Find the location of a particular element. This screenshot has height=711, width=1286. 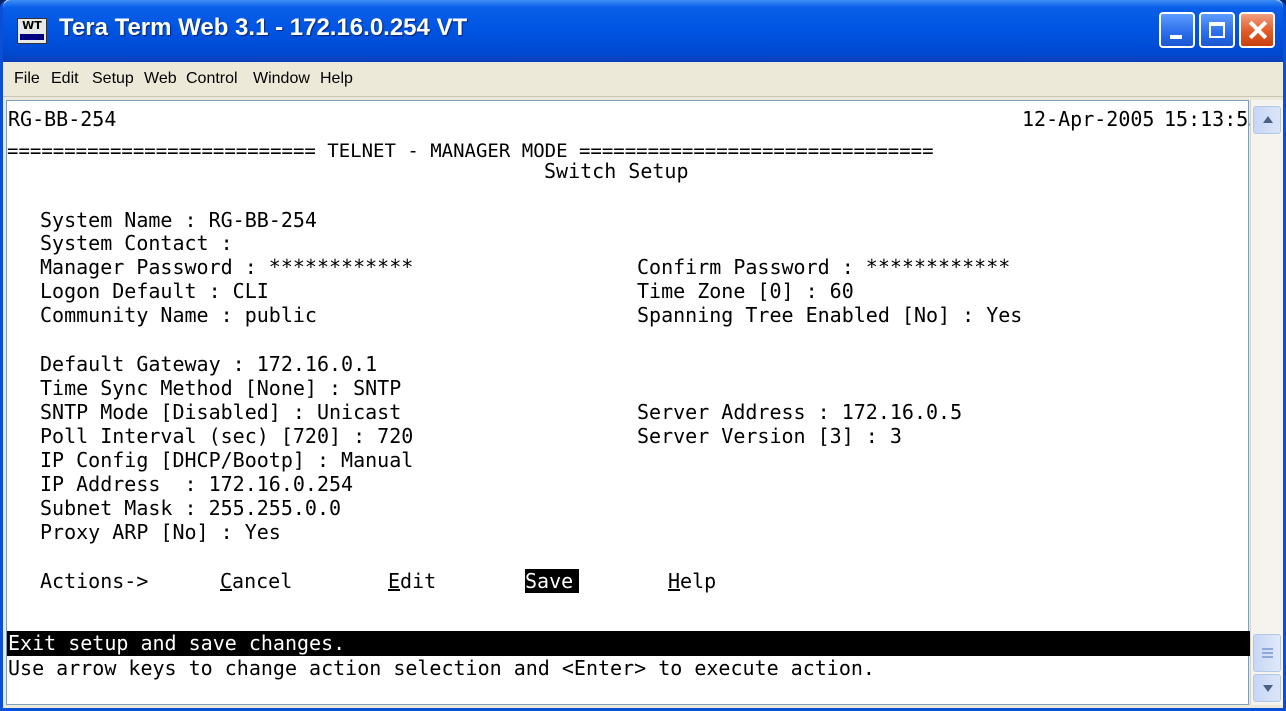

field-logon-default: Logon Default : CLI is located at coordinates (154, 291).